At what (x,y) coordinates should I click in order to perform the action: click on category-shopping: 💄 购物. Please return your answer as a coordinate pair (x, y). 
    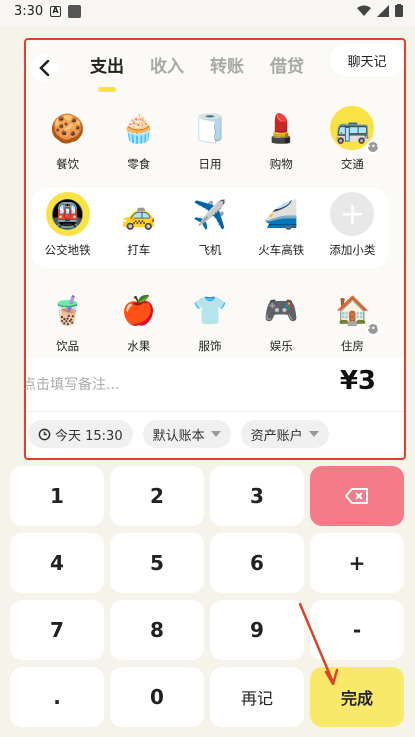
    Looking at the image, I should click on (281, 141).